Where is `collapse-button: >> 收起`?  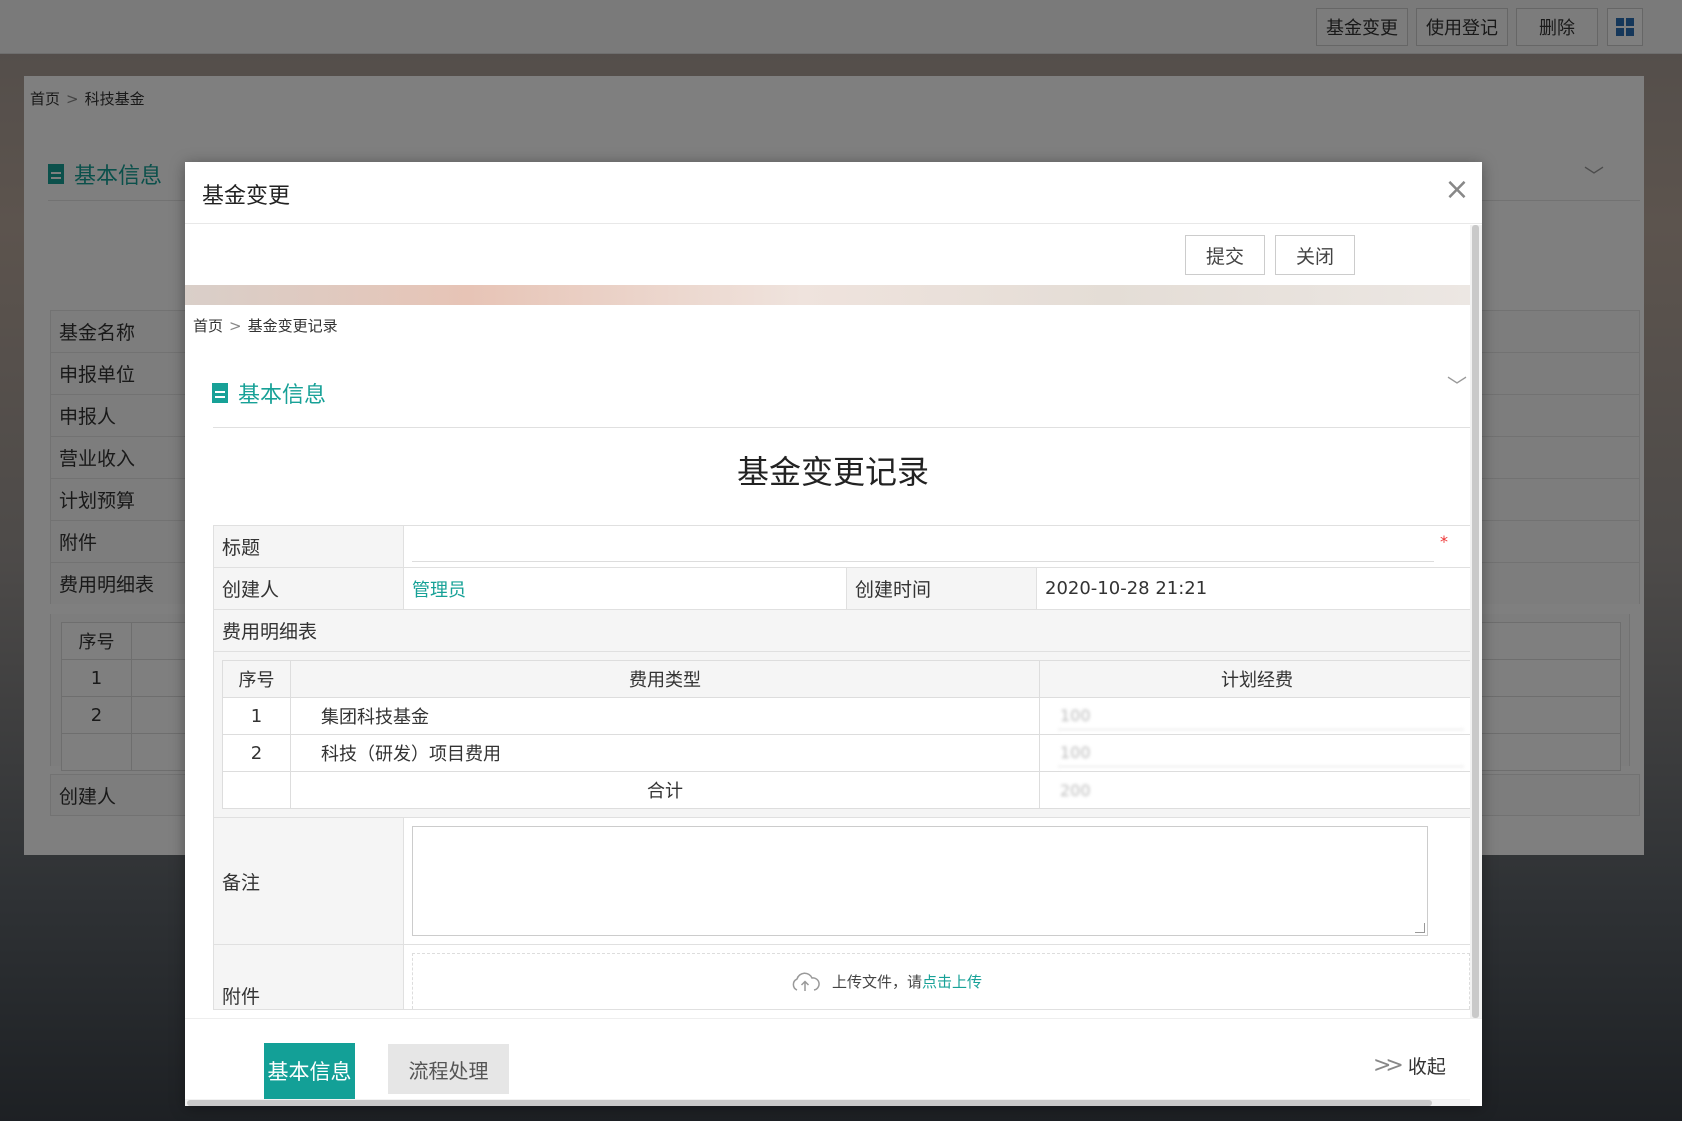
collapse-button: >> 收起 is located at coordinates (1409, 1065).